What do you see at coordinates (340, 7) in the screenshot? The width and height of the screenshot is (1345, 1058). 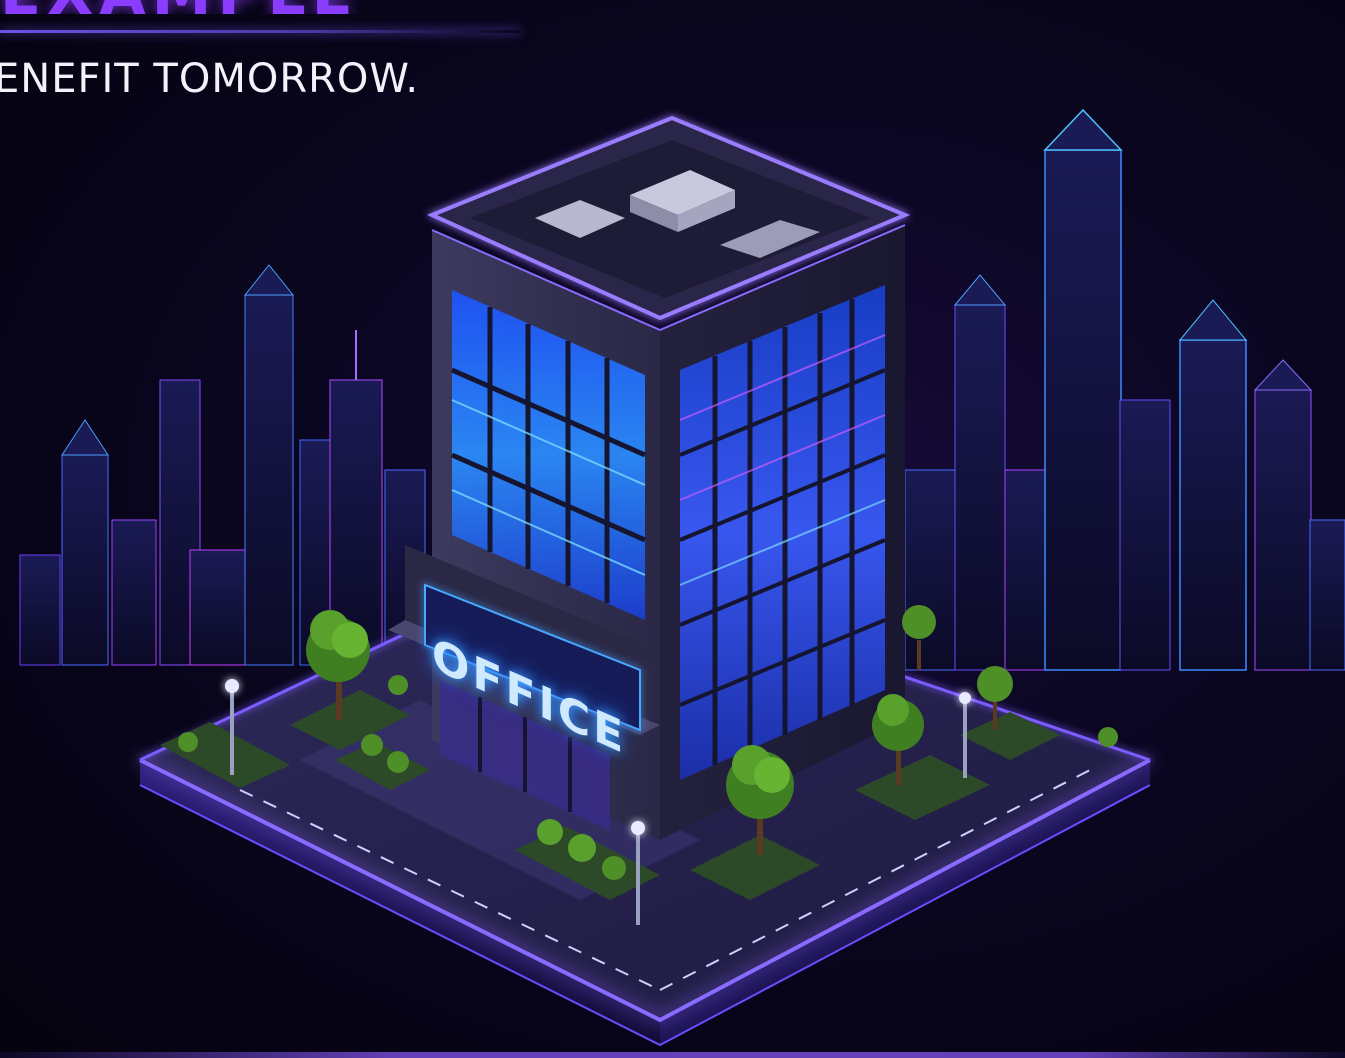 I see `headline-partial: EXAMPLE` at bounding box center [340, 7].